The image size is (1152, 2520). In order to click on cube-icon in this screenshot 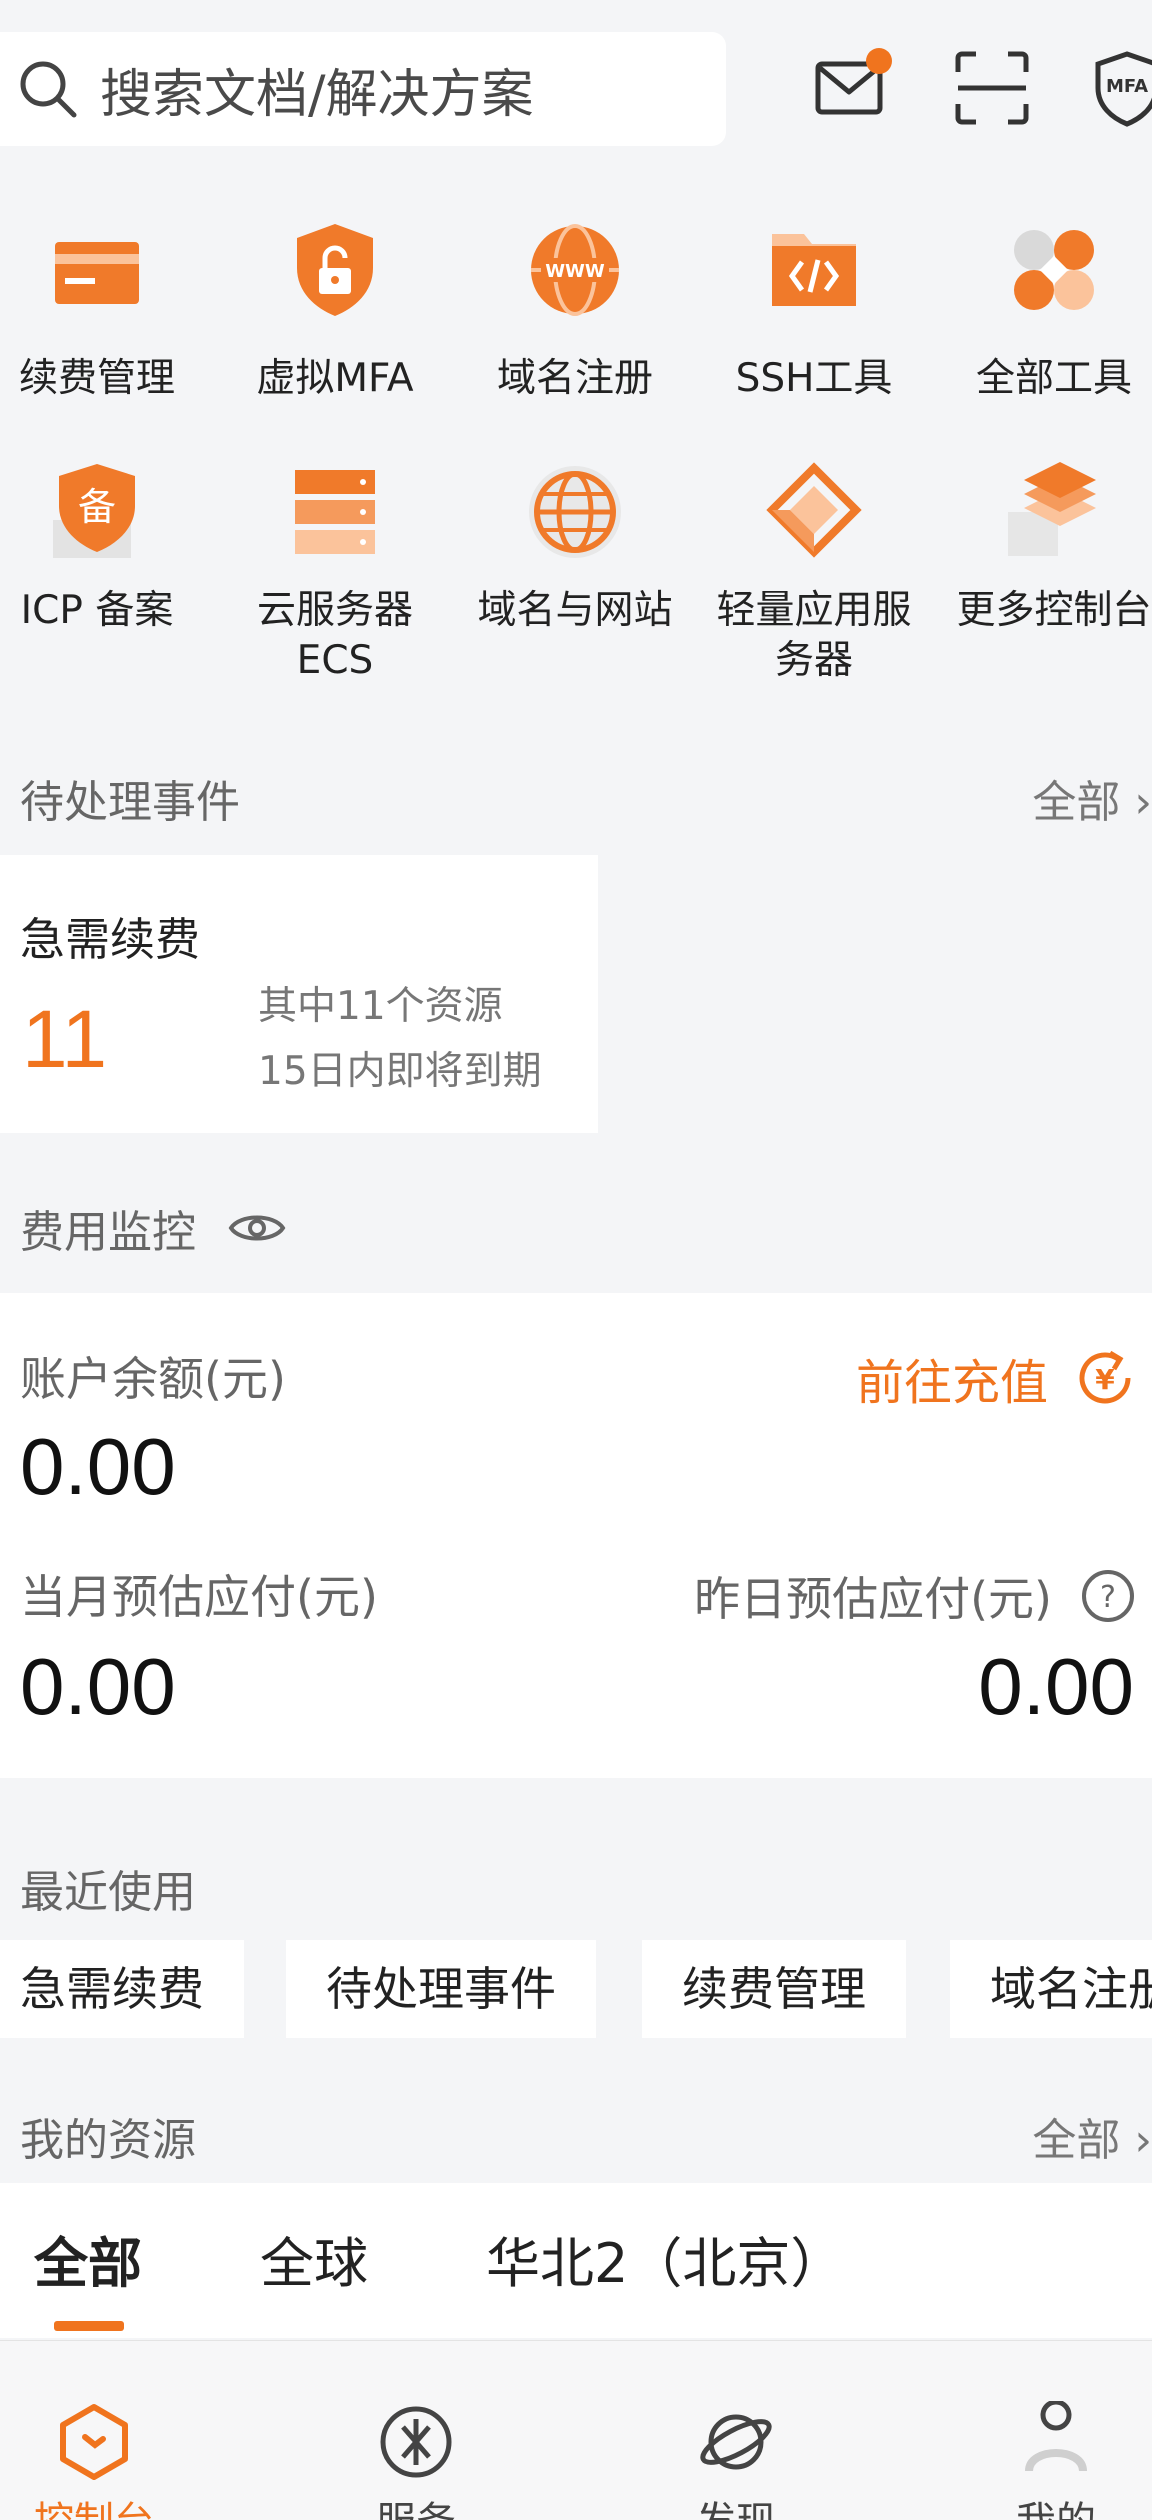, I will do `click(814, 510)`.